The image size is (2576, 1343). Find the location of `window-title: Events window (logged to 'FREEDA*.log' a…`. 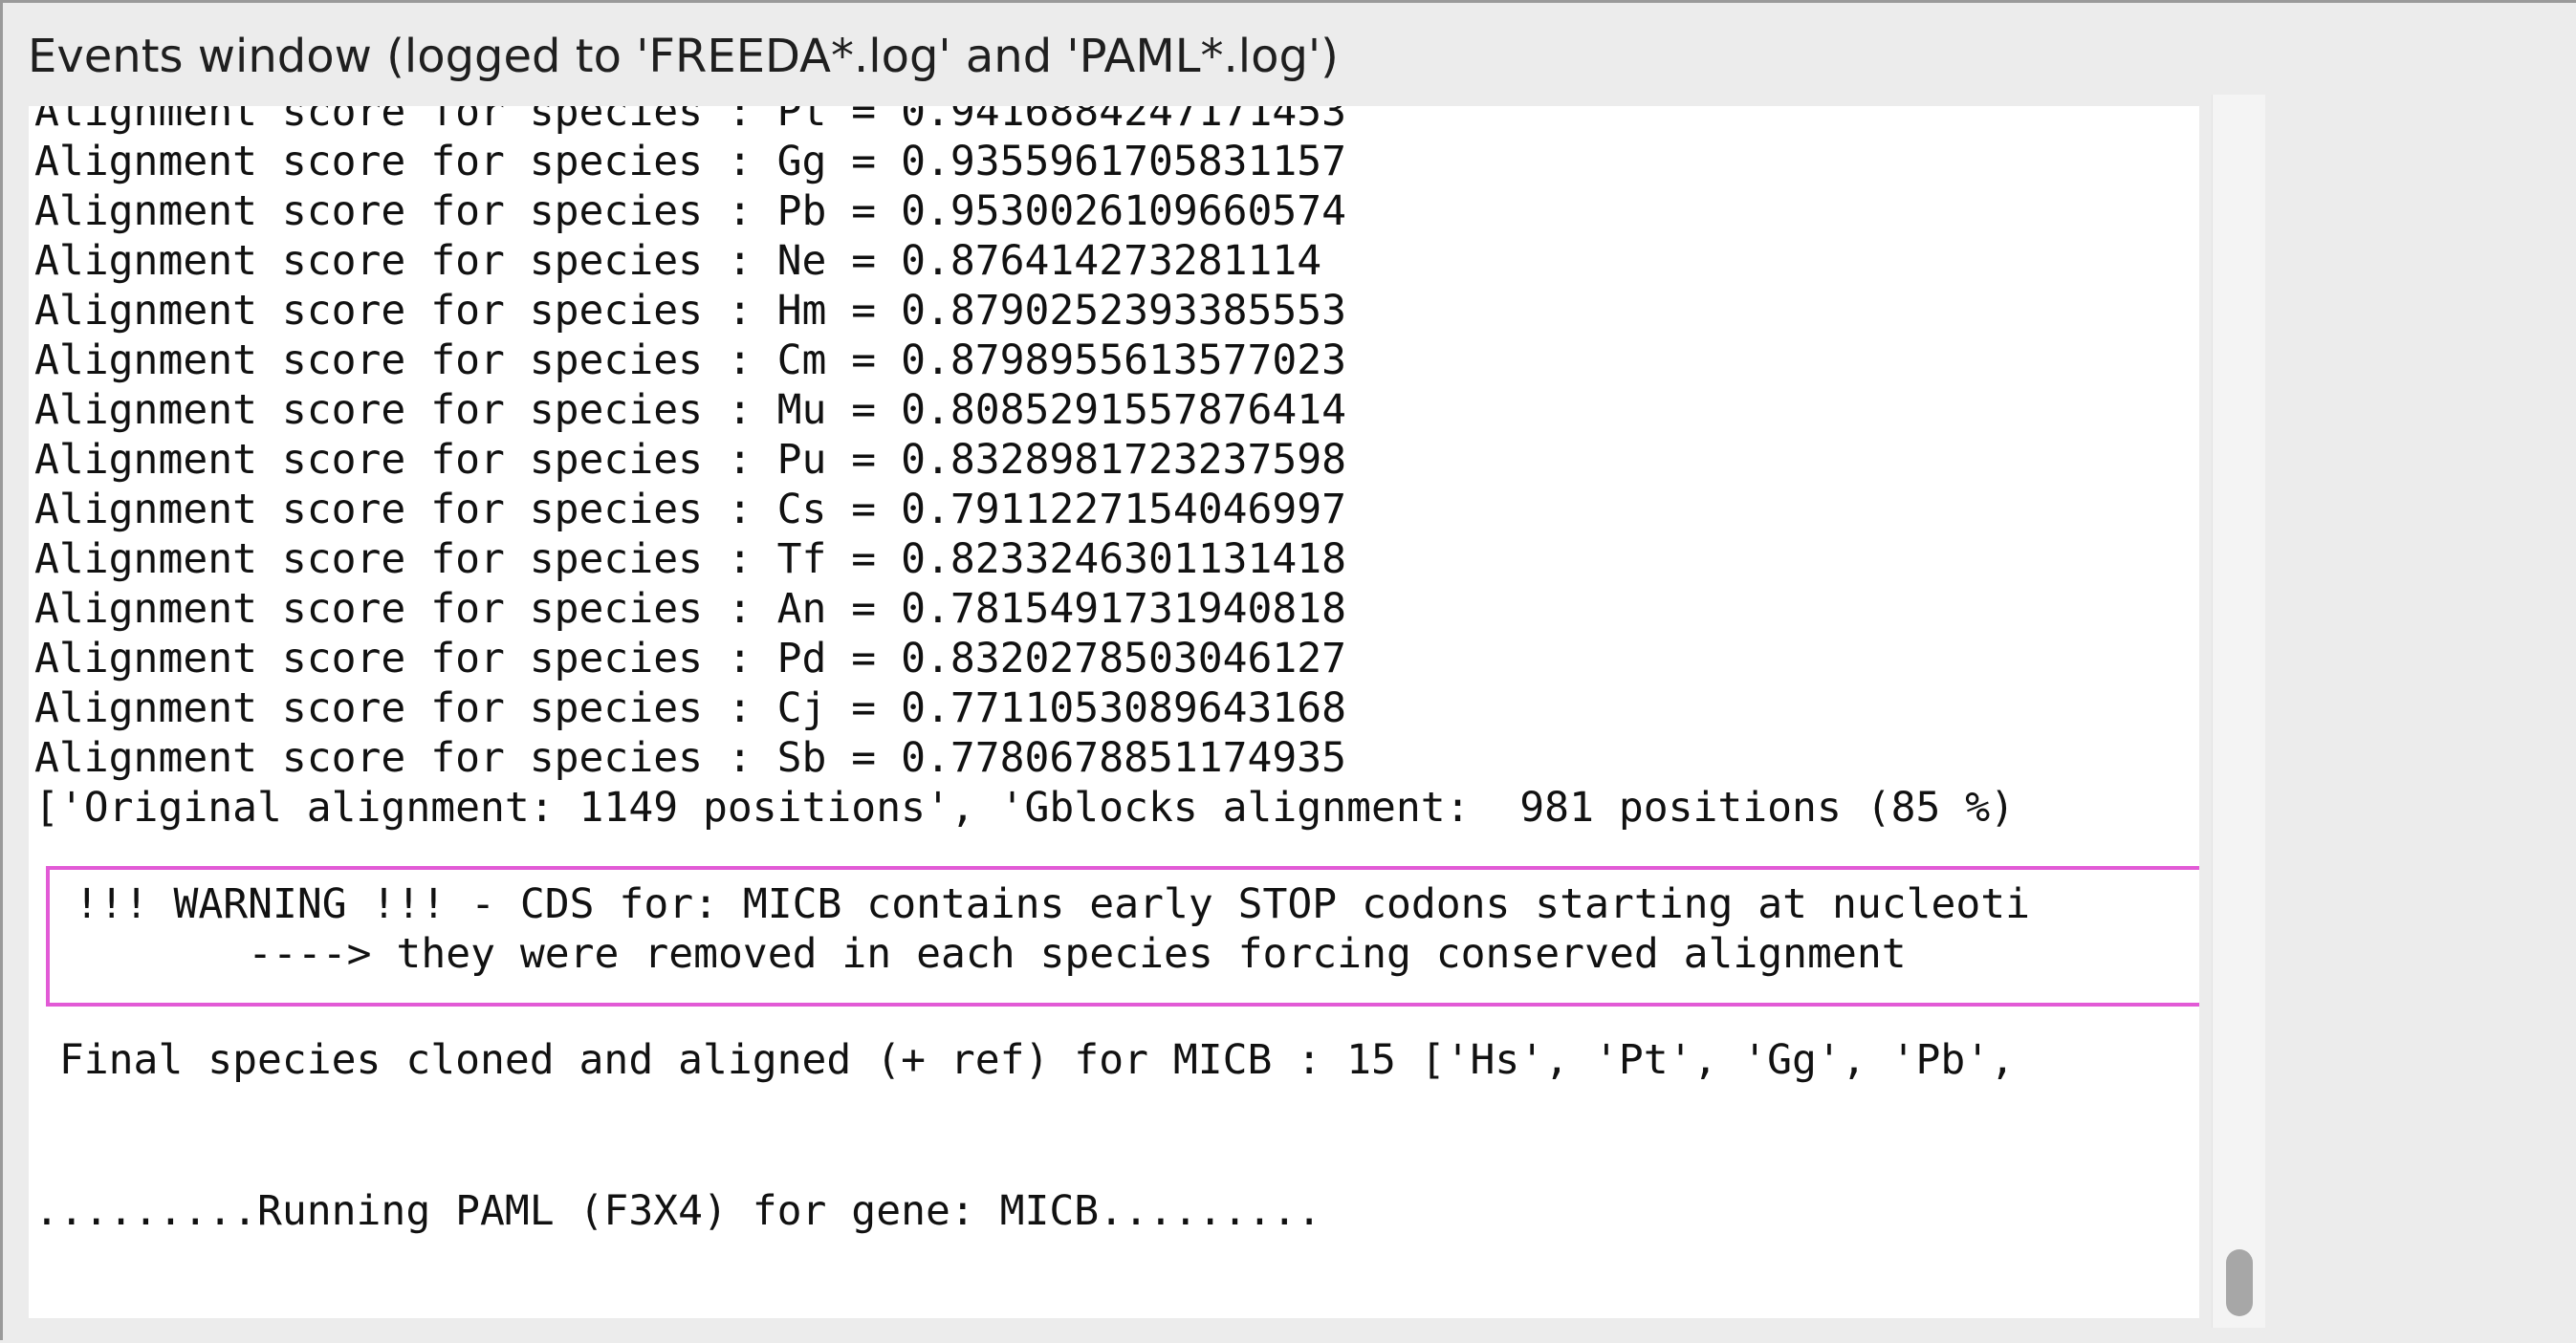

window-title: Events window (logged to 'FREEDA*.log' a… is located at coordinates (683, 56).